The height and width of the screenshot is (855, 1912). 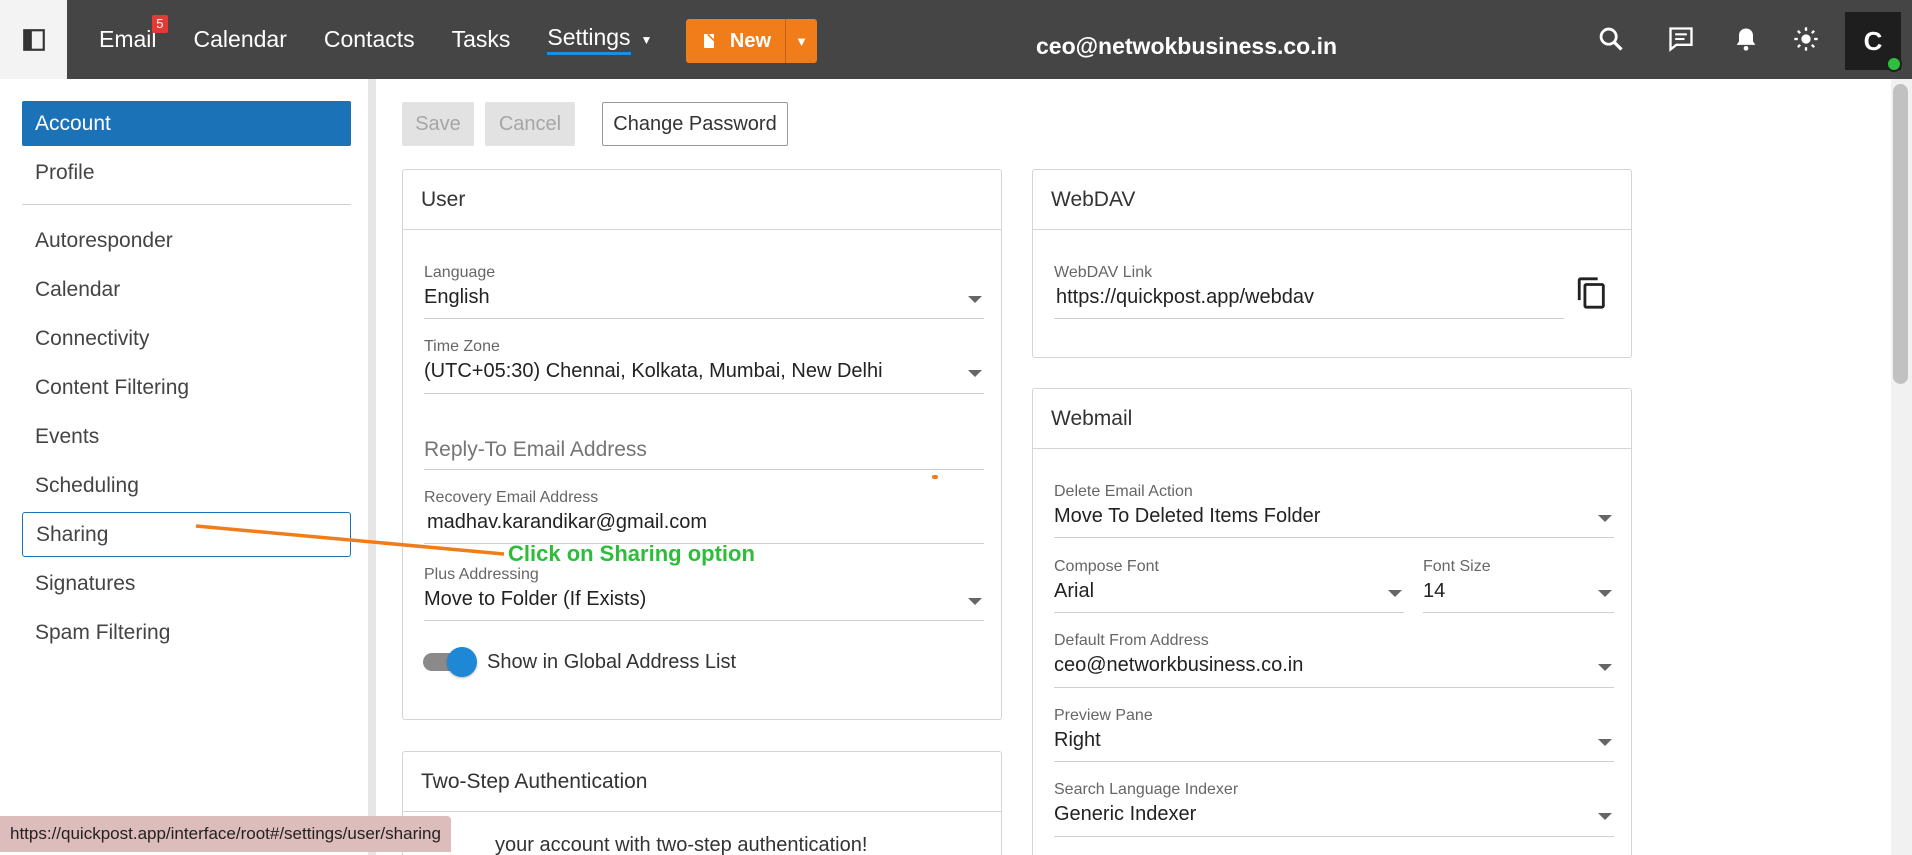 What do you see at coordinates (481, 574) in the screenshot?
I see `plus-addressing-label: Plus Addressing` at bounding box center [481, 574].